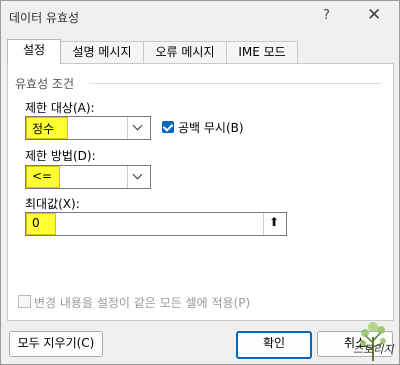 This screenshot has width=400, height=365. Describe the element at coordinates (60, 108) in the screenshot. I see `allow-label: 제한 대상(A):` at that location.